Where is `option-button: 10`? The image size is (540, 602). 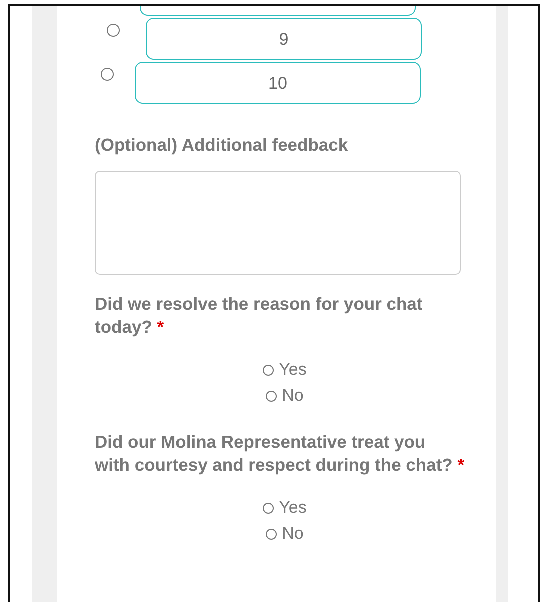
option-button: 10 is located at coordinates (278, 83).